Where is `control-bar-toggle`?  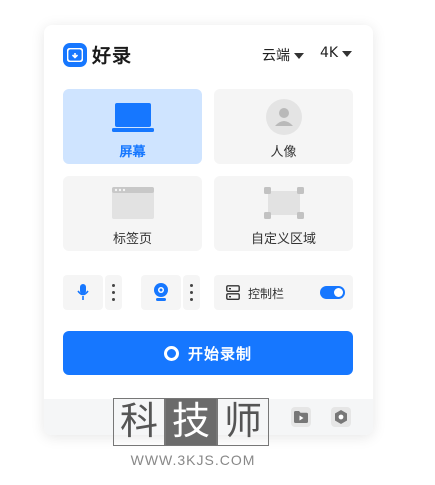
control-bar-toggle is located at coordinates (332, 292).